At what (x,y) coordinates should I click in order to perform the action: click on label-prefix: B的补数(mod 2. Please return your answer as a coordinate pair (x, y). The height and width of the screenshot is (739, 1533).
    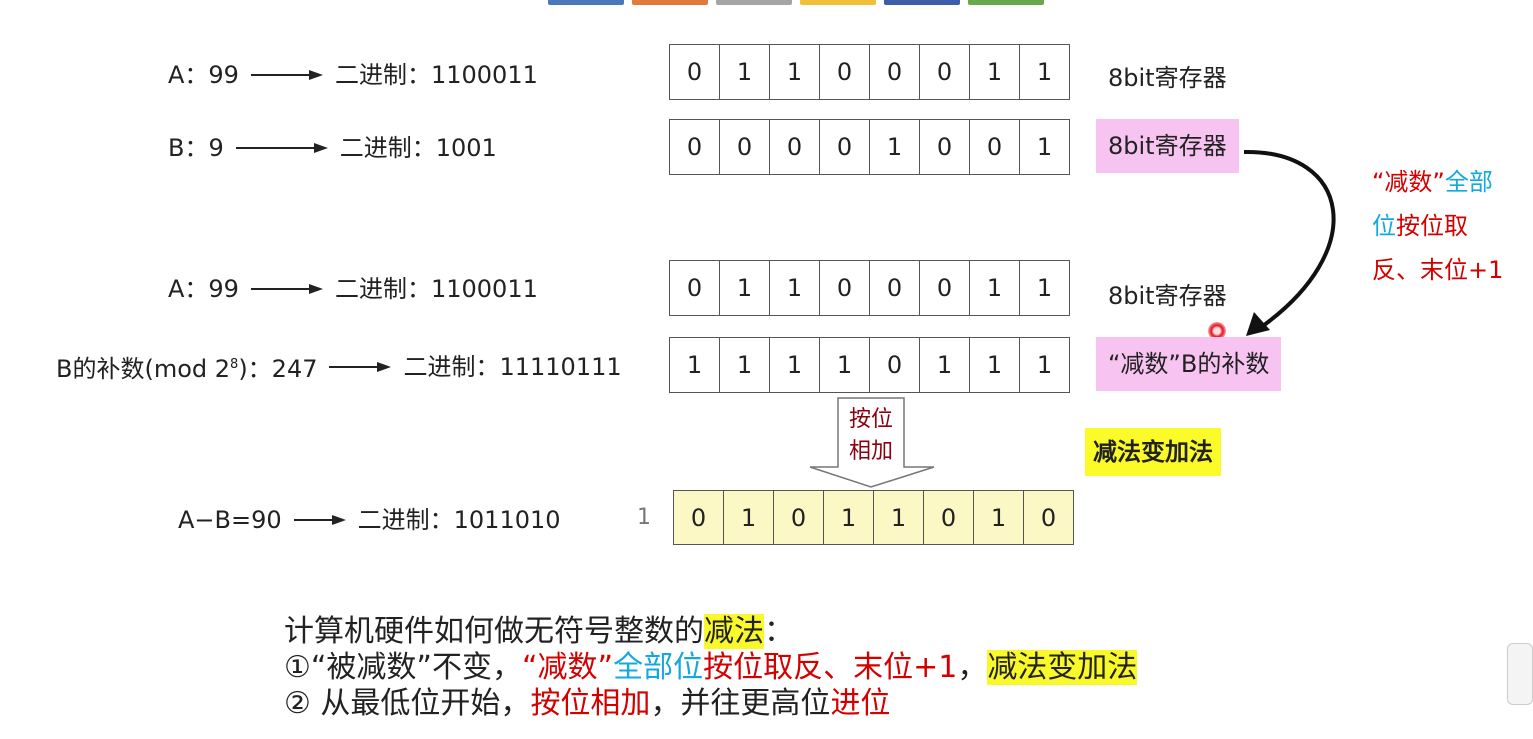
    Looking at the image, I should click on (143, 369).